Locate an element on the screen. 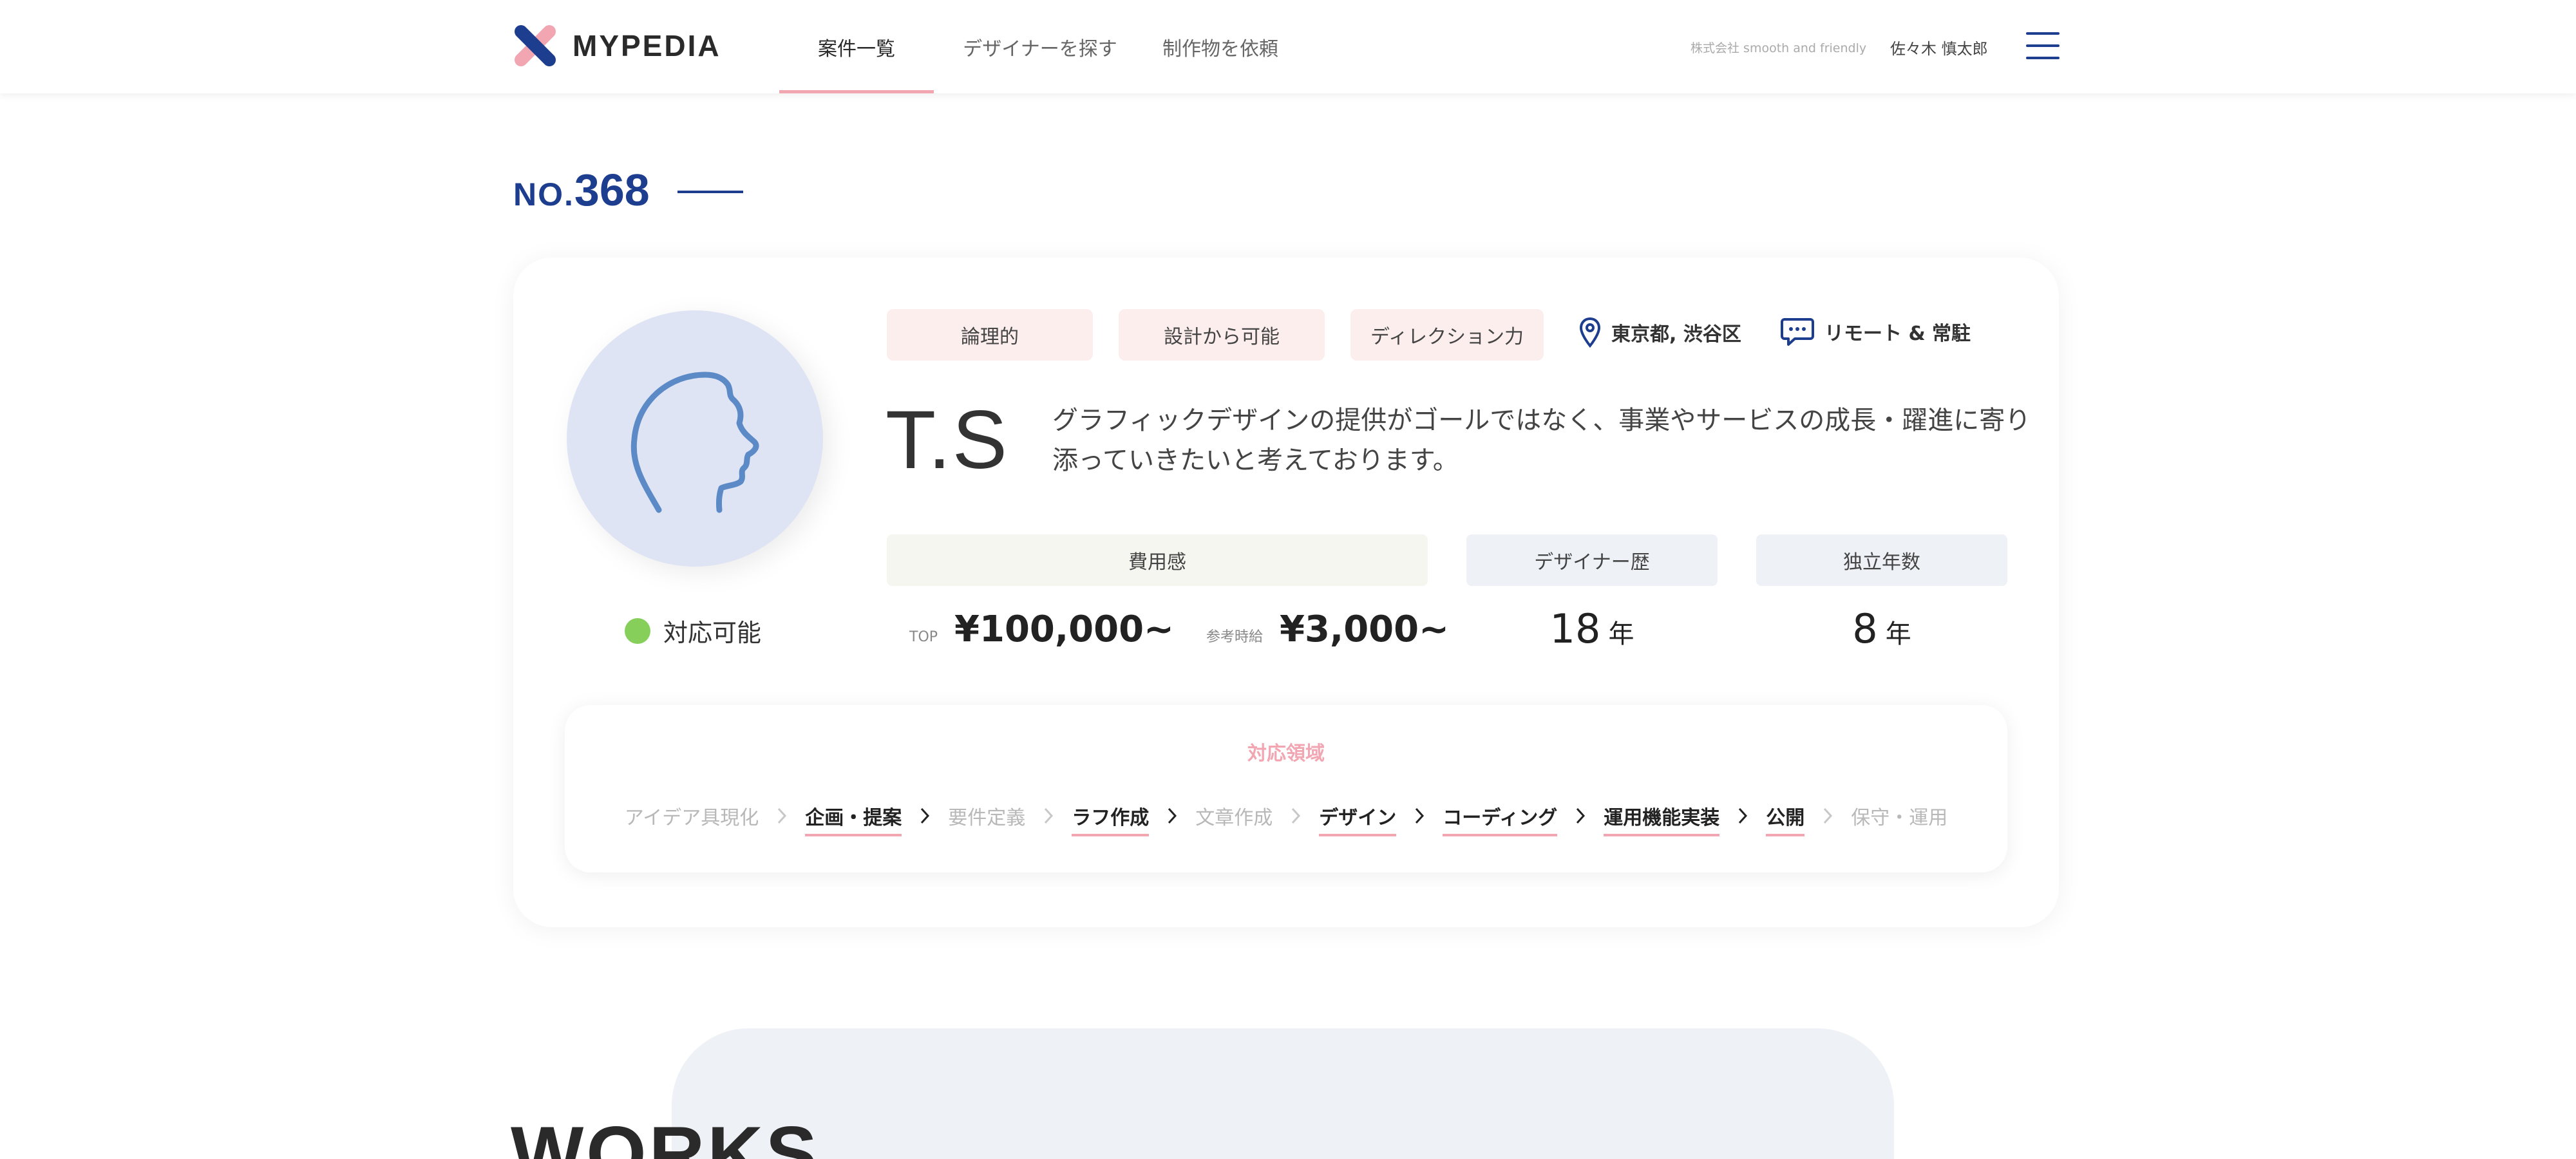 The width and height of the screenshot is (2576, 1159). area-step: 企画・提案 is located at coordinates (853, 819).